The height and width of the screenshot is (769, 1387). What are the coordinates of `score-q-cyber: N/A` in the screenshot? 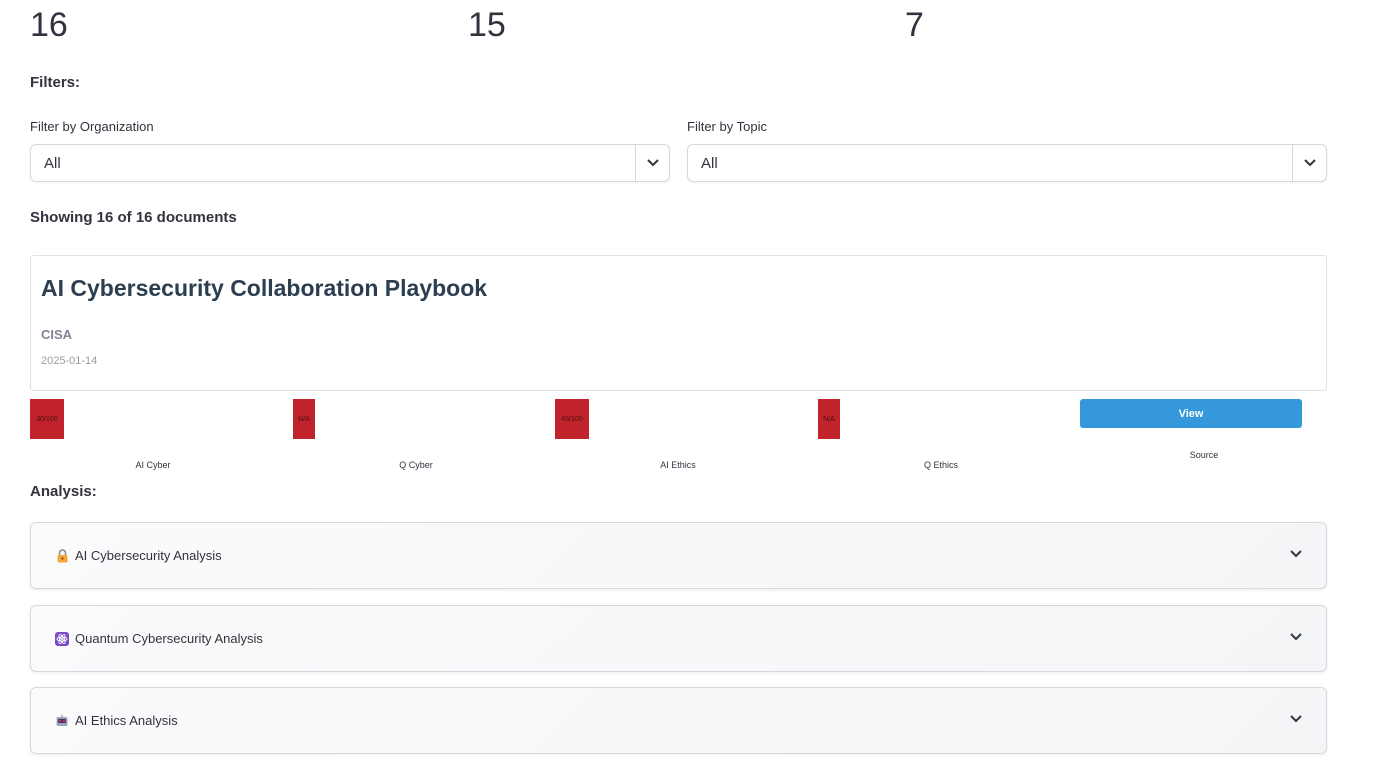 It's located at (304, 419).